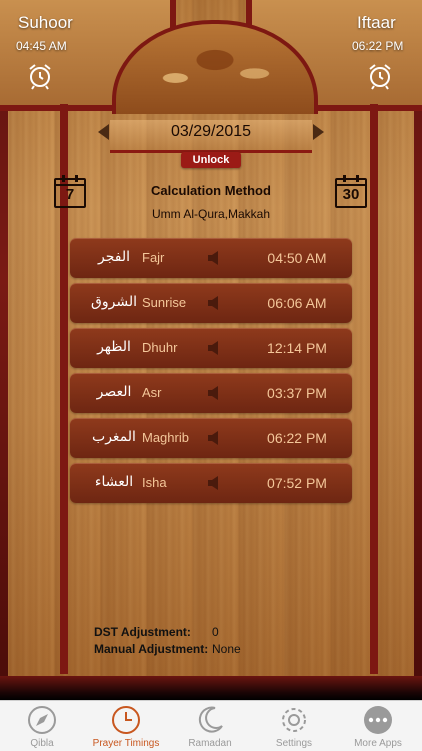 This screenshot has width=422, height=751. Describe the element at coordinates (114, 257) in the screenshot. I see `prayer-arabic-name: الفجر` at that location.